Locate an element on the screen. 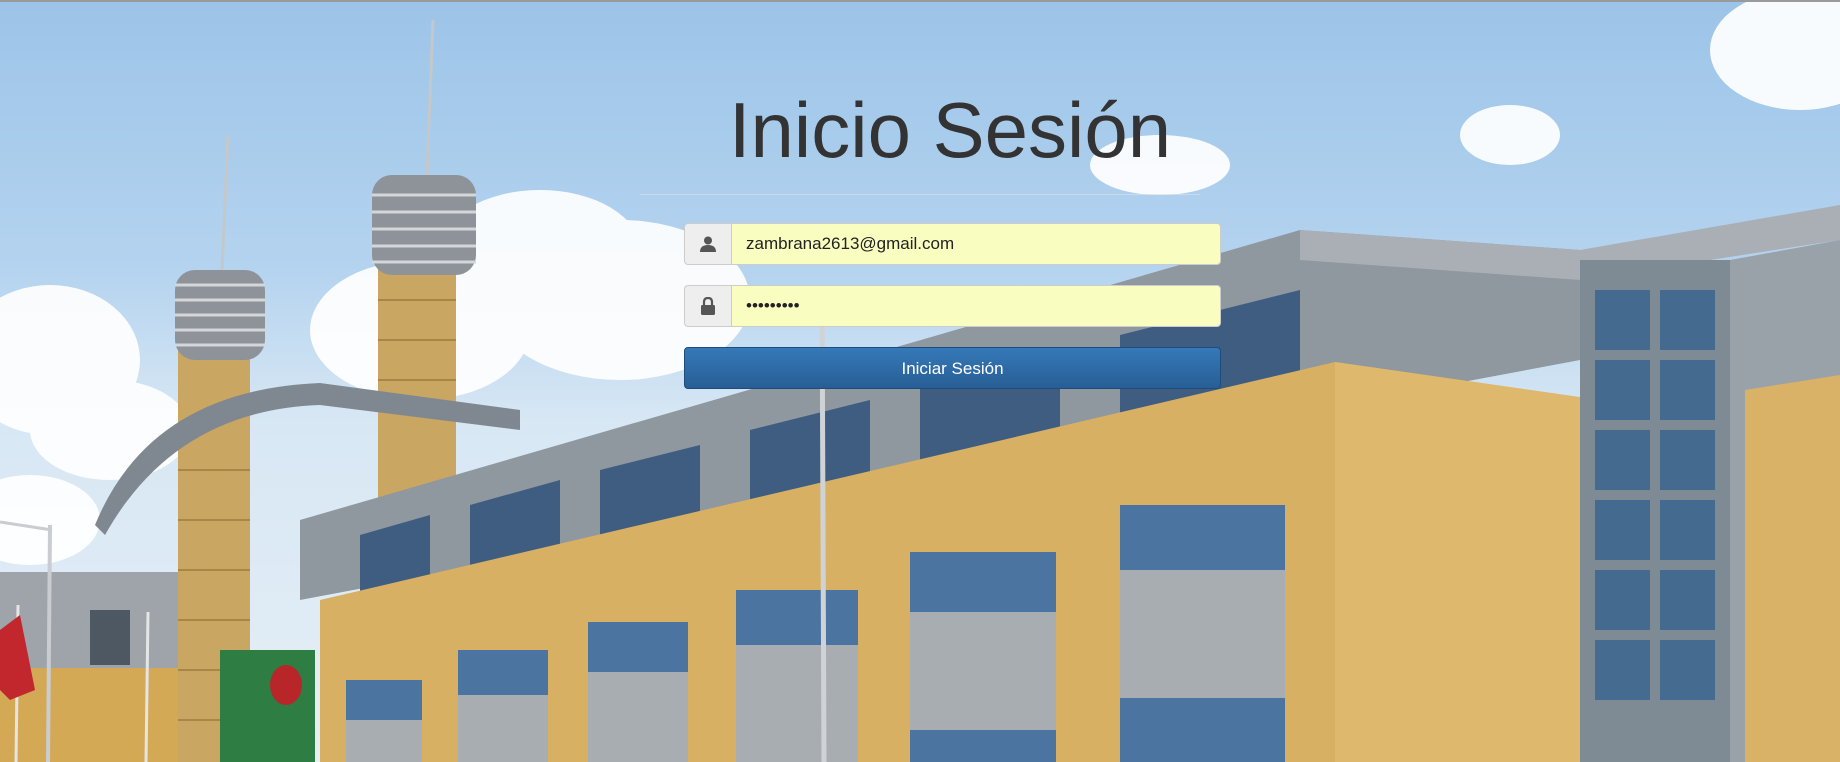 Image resolution: width=1840 pixels, height=762 pixels. lock-icon is located at coordinates (707, 306).